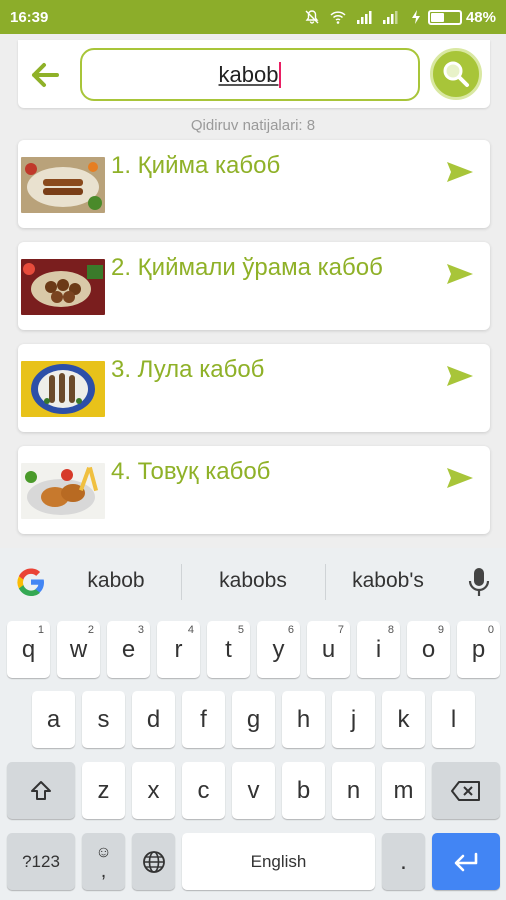  What do you see at coordinates (247, 267) in the screenshot?
I see `result-title: 2. Қиймали ўрама кабоб` at bounding box center [247, 267].